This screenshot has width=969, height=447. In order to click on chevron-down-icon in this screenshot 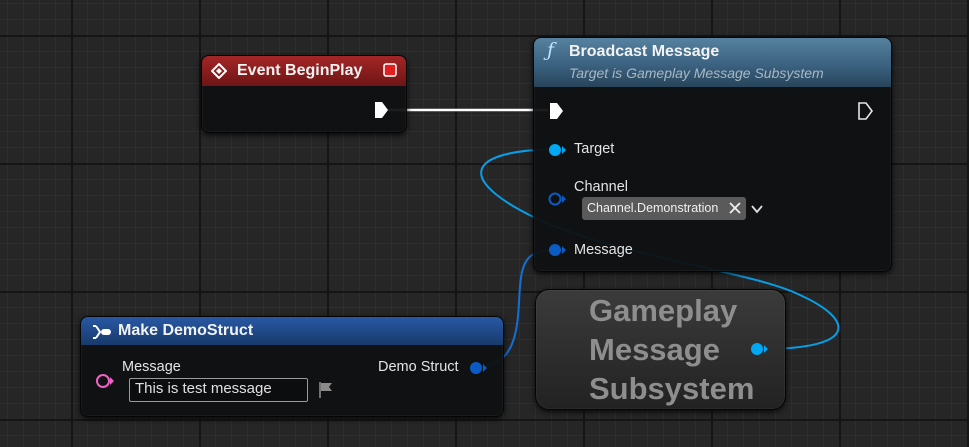, I will do `click(757, 209)`.